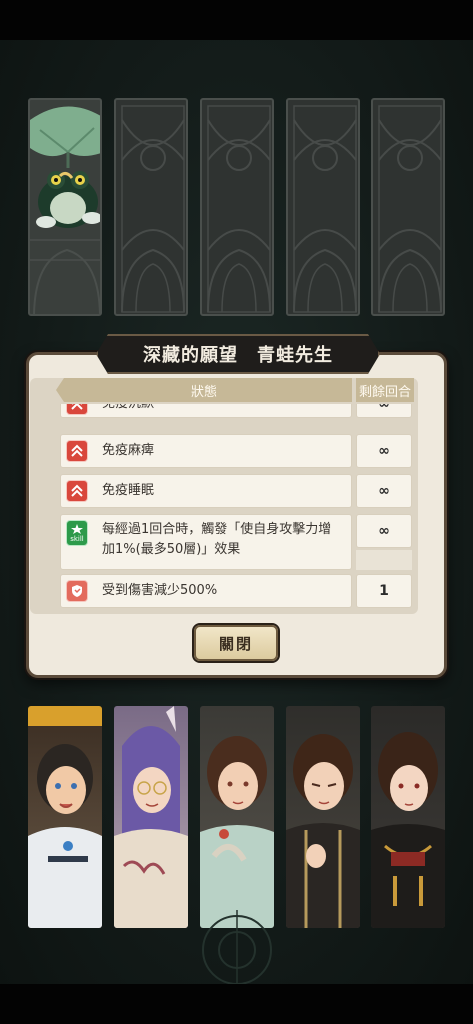 This screenshot has width=473, height=1024. Describe the element at coordinates (236, 643) in the screenshot. I see `close-button: 關閉` at that location.